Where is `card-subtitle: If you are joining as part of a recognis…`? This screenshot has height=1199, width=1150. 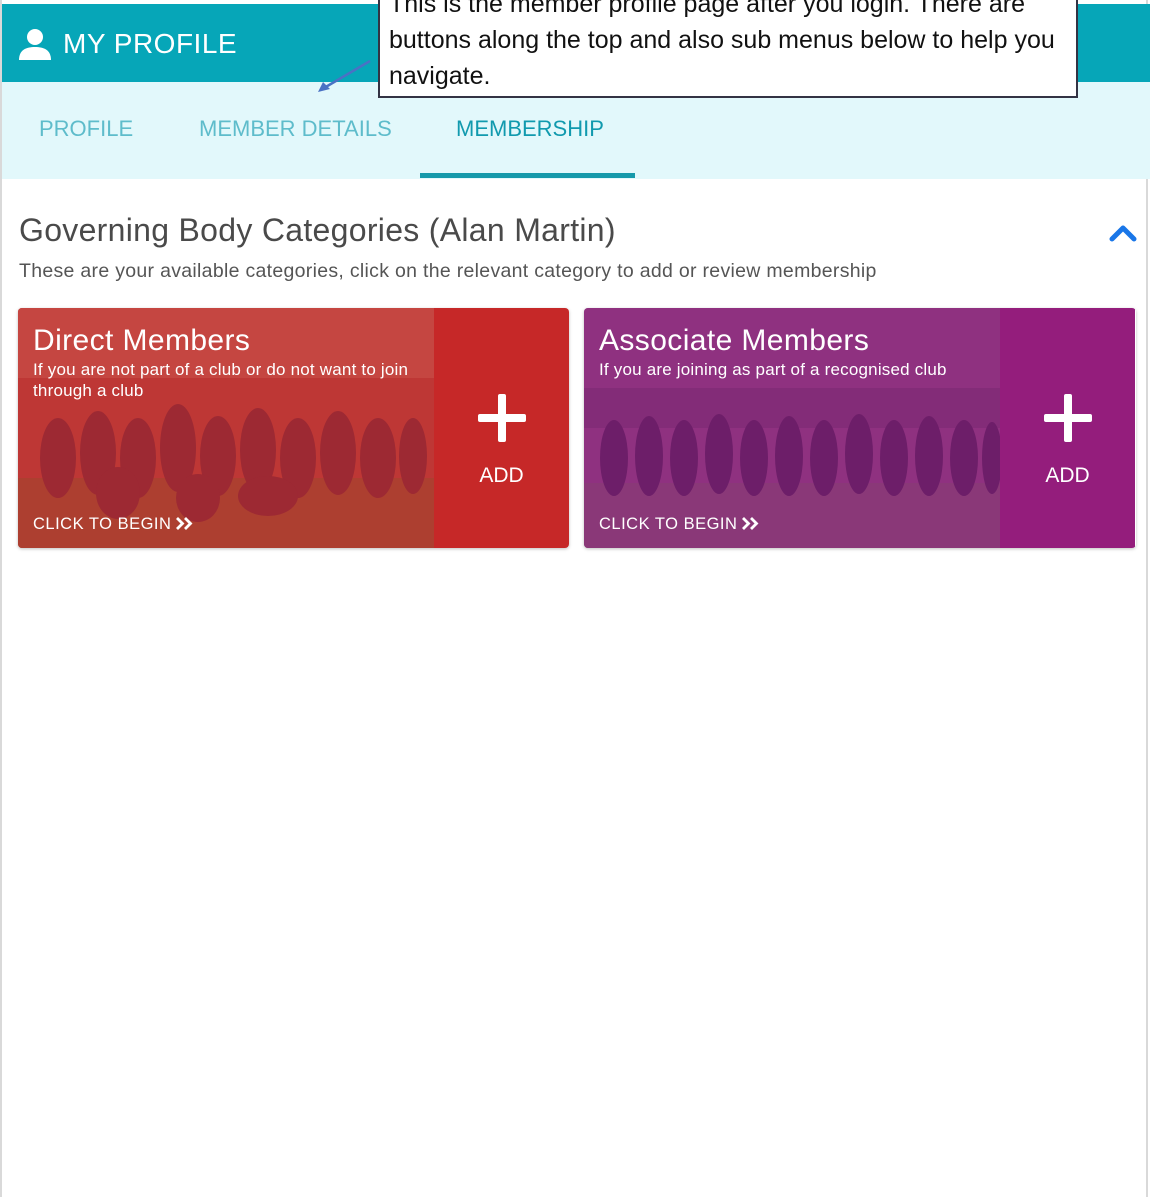
card-subtitle: If you are joining as part of a recognis… is located at coordinates (773, 369).